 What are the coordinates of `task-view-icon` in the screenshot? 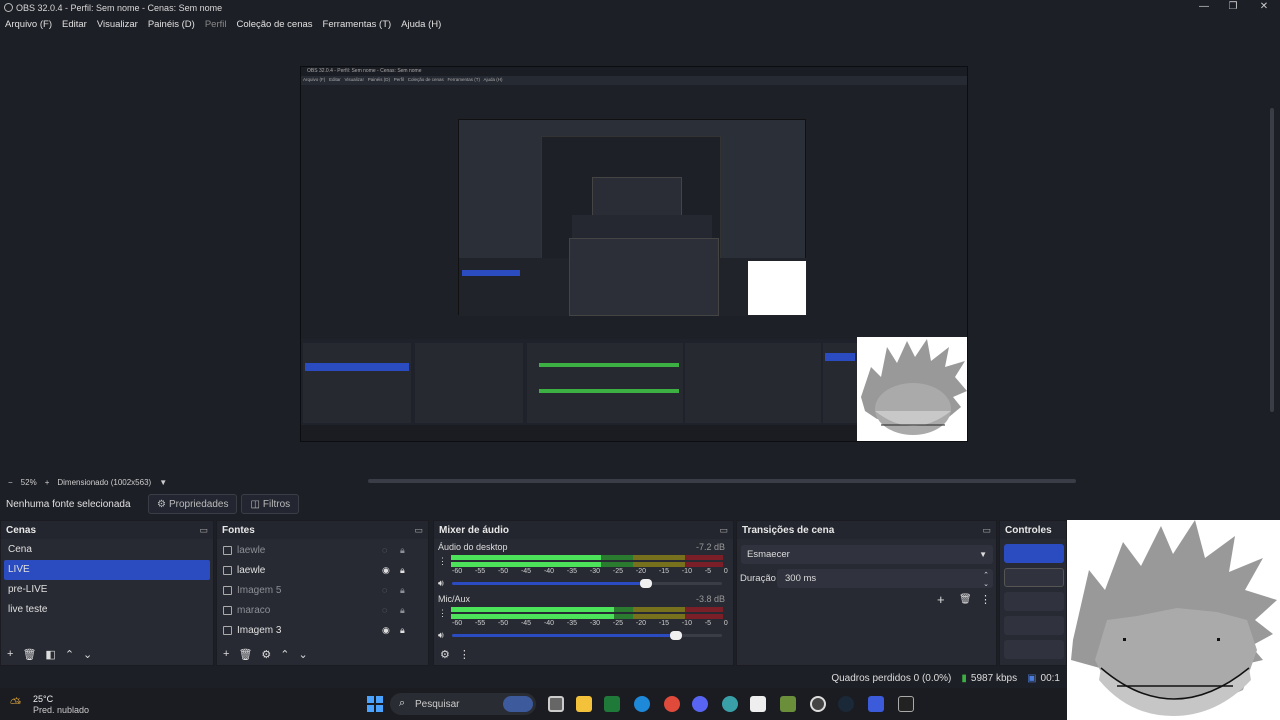 It's located at (556, 704).